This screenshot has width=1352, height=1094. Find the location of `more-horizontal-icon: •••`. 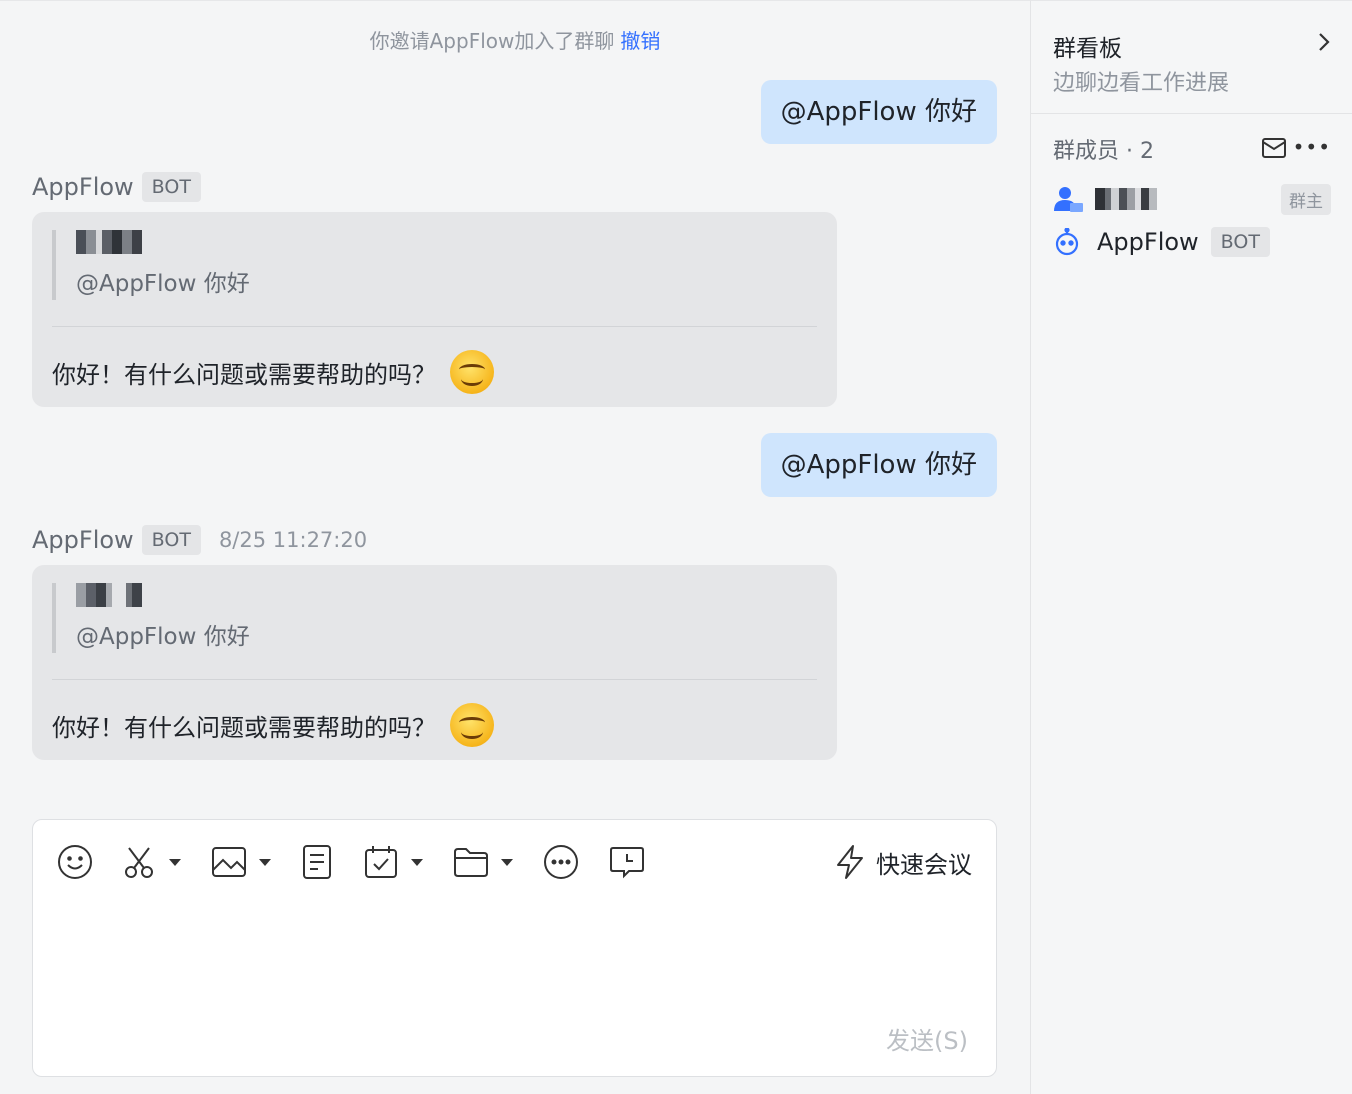

more-horizontal-icon: ••• is located at coordinates (1312, 147).